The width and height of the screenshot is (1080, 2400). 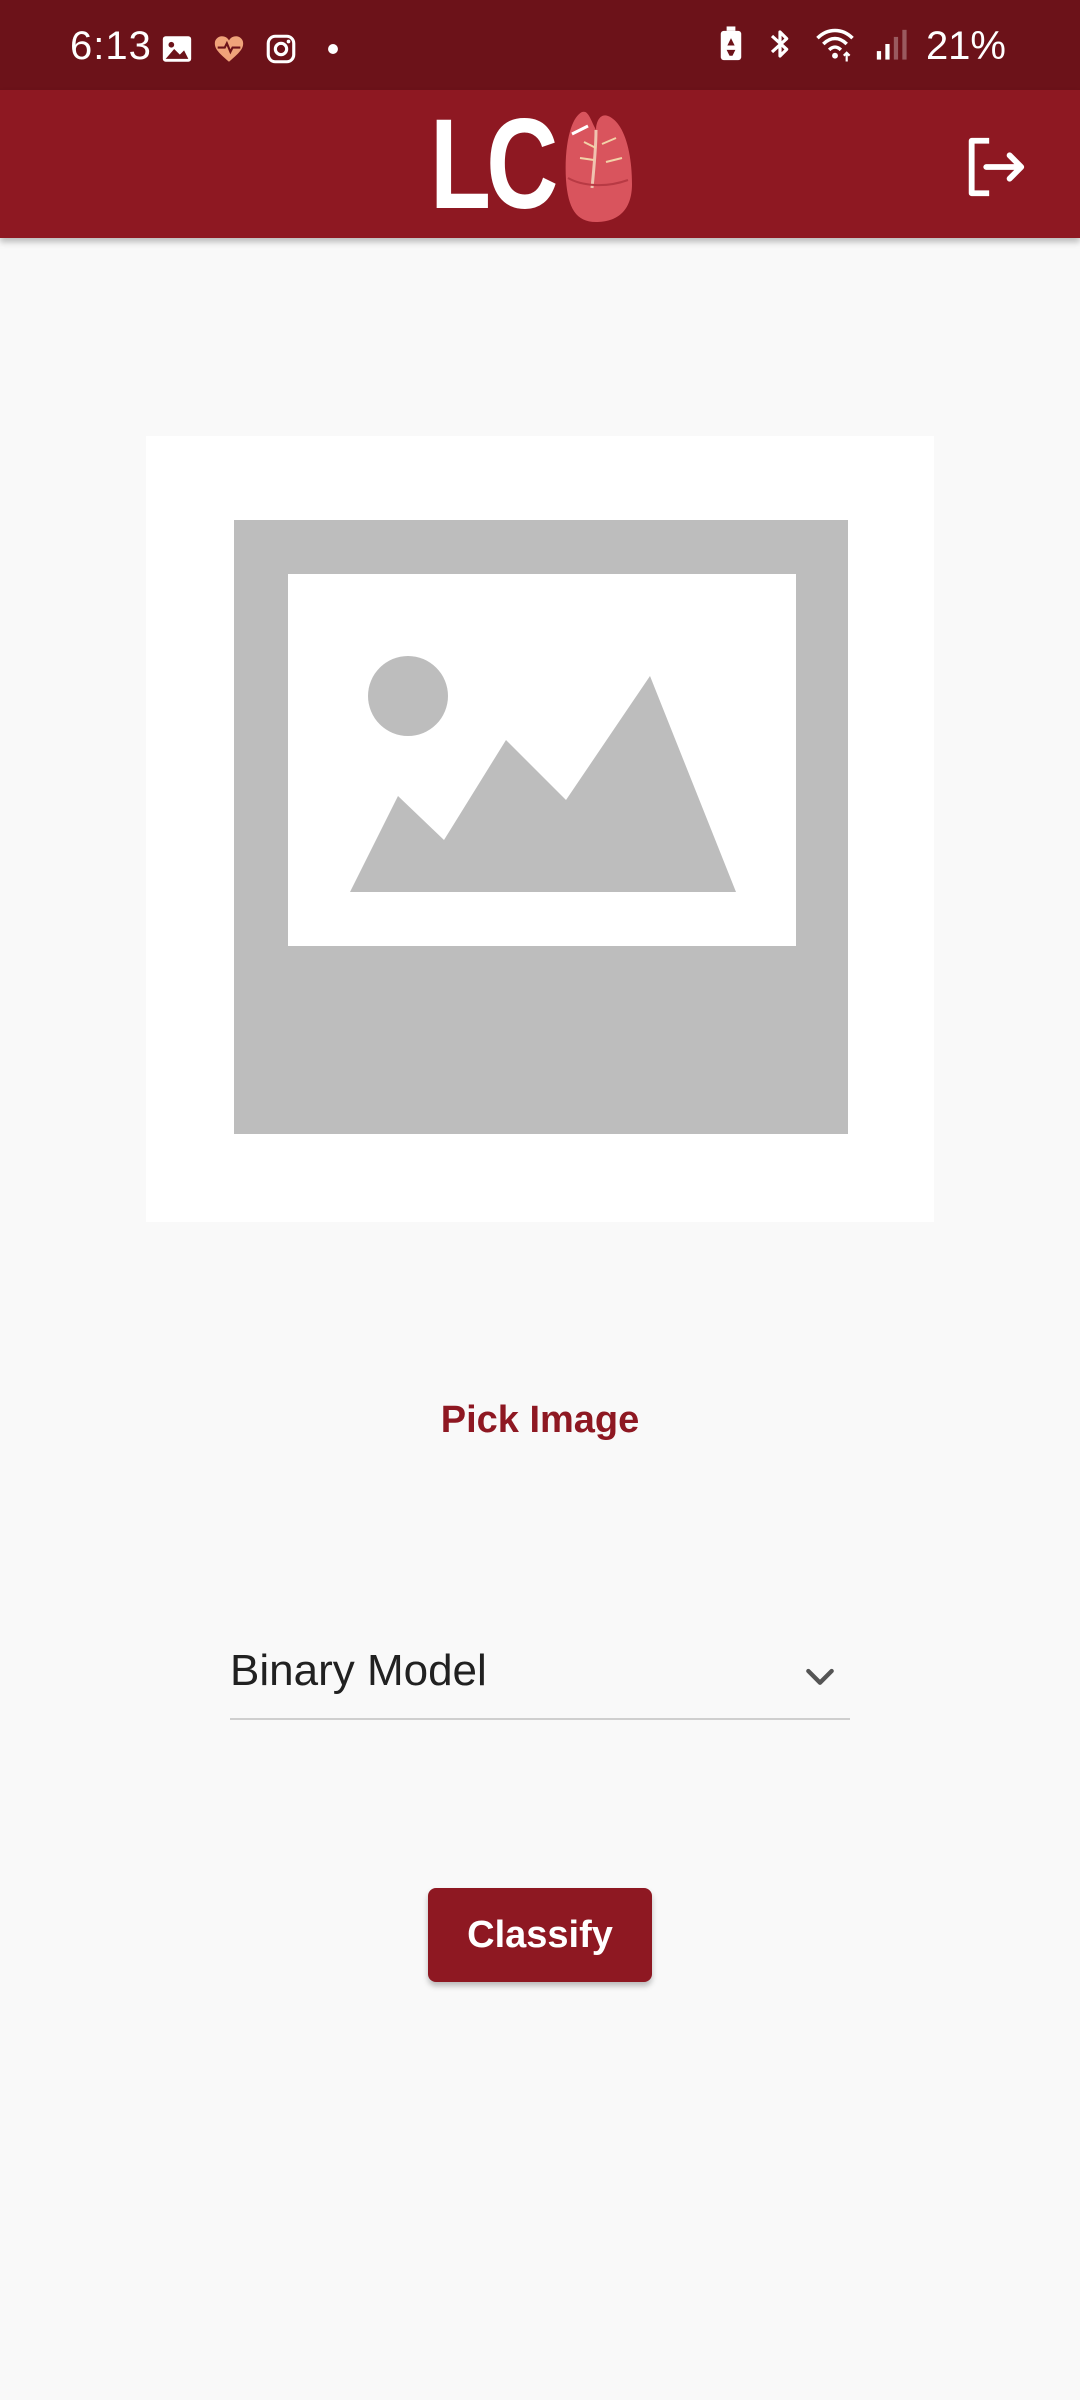 I want to click on lung-icon, so click(x=598, y=169).